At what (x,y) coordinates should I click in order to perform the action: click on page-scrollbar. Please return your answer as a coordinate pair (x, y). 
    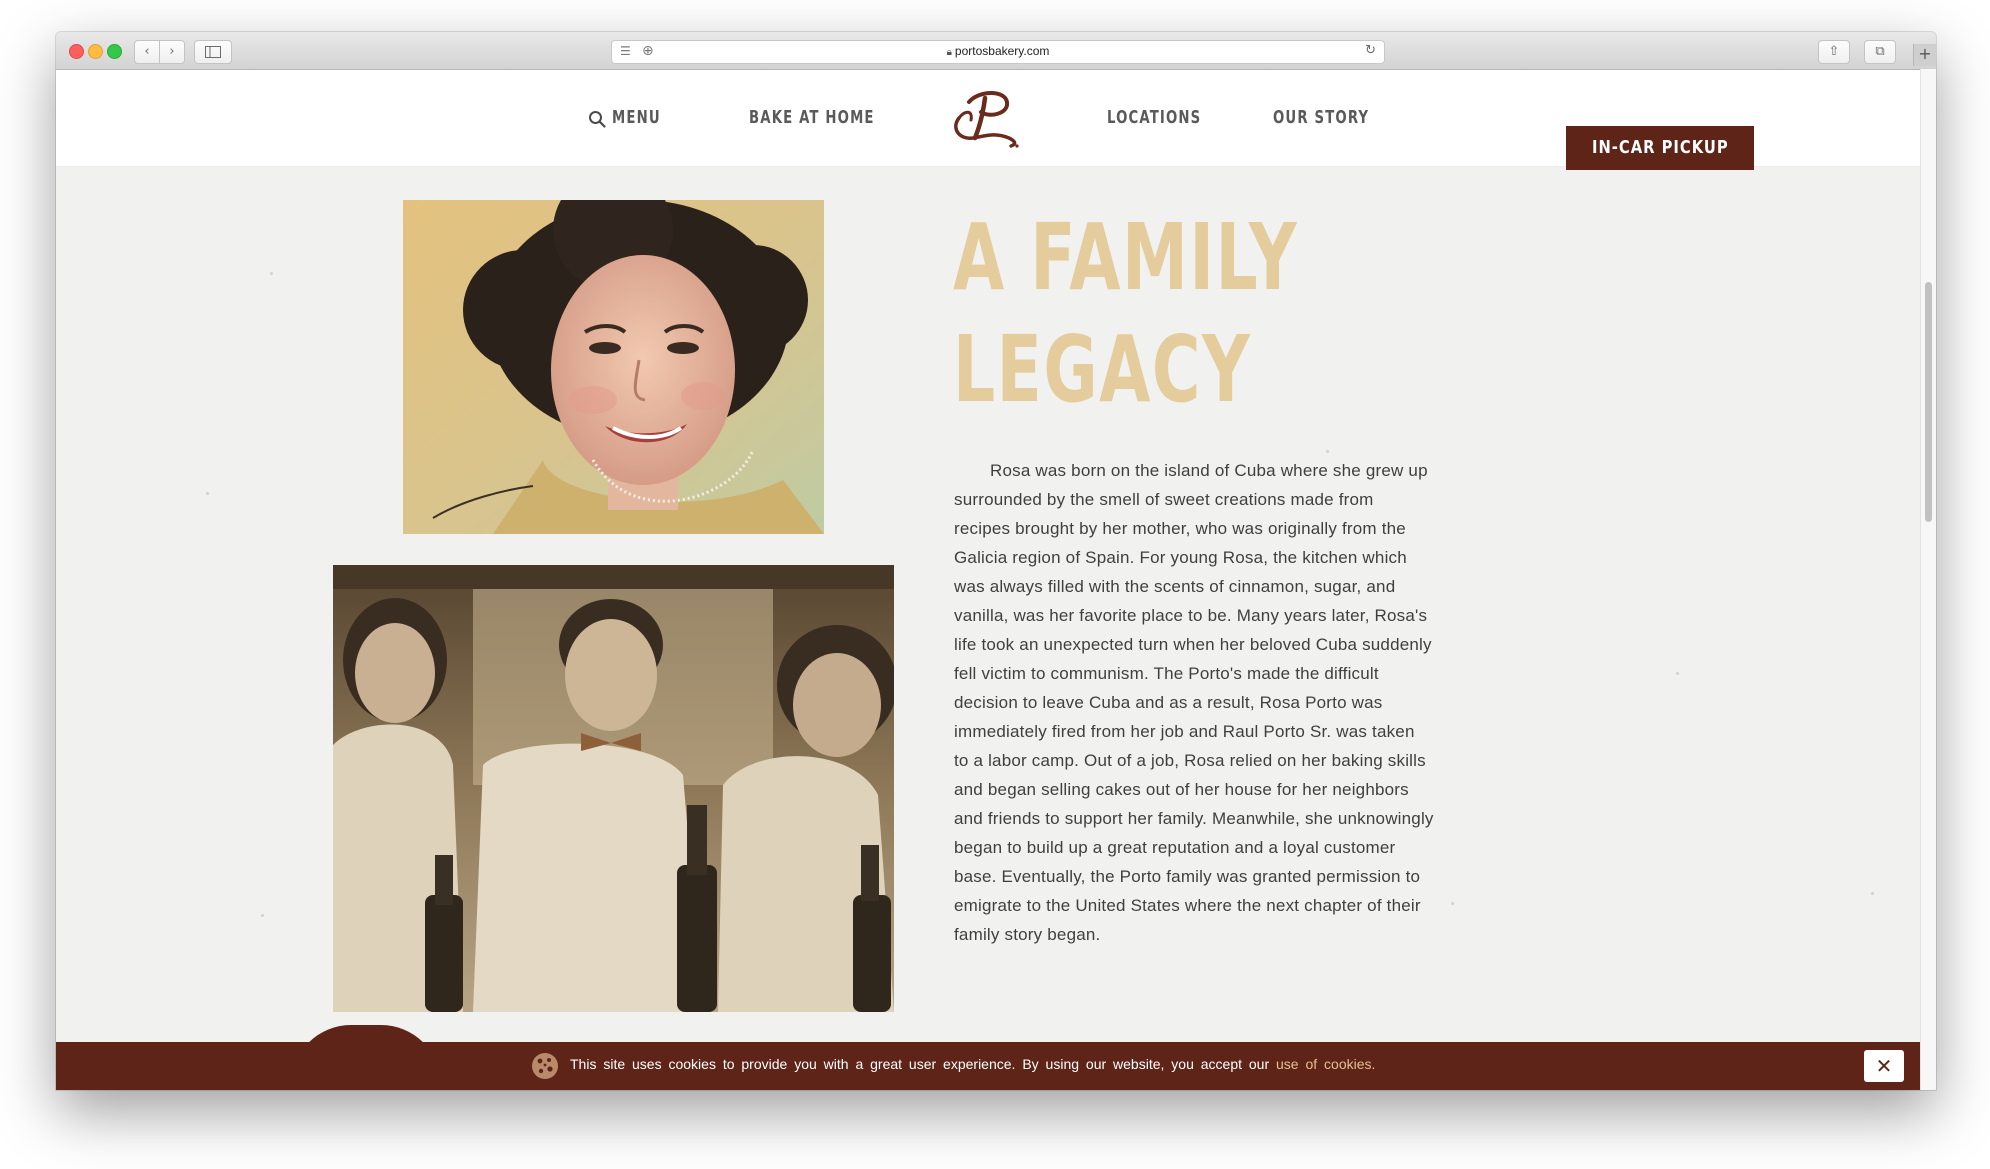
    Looking at the image, I should click on (1928, 579).